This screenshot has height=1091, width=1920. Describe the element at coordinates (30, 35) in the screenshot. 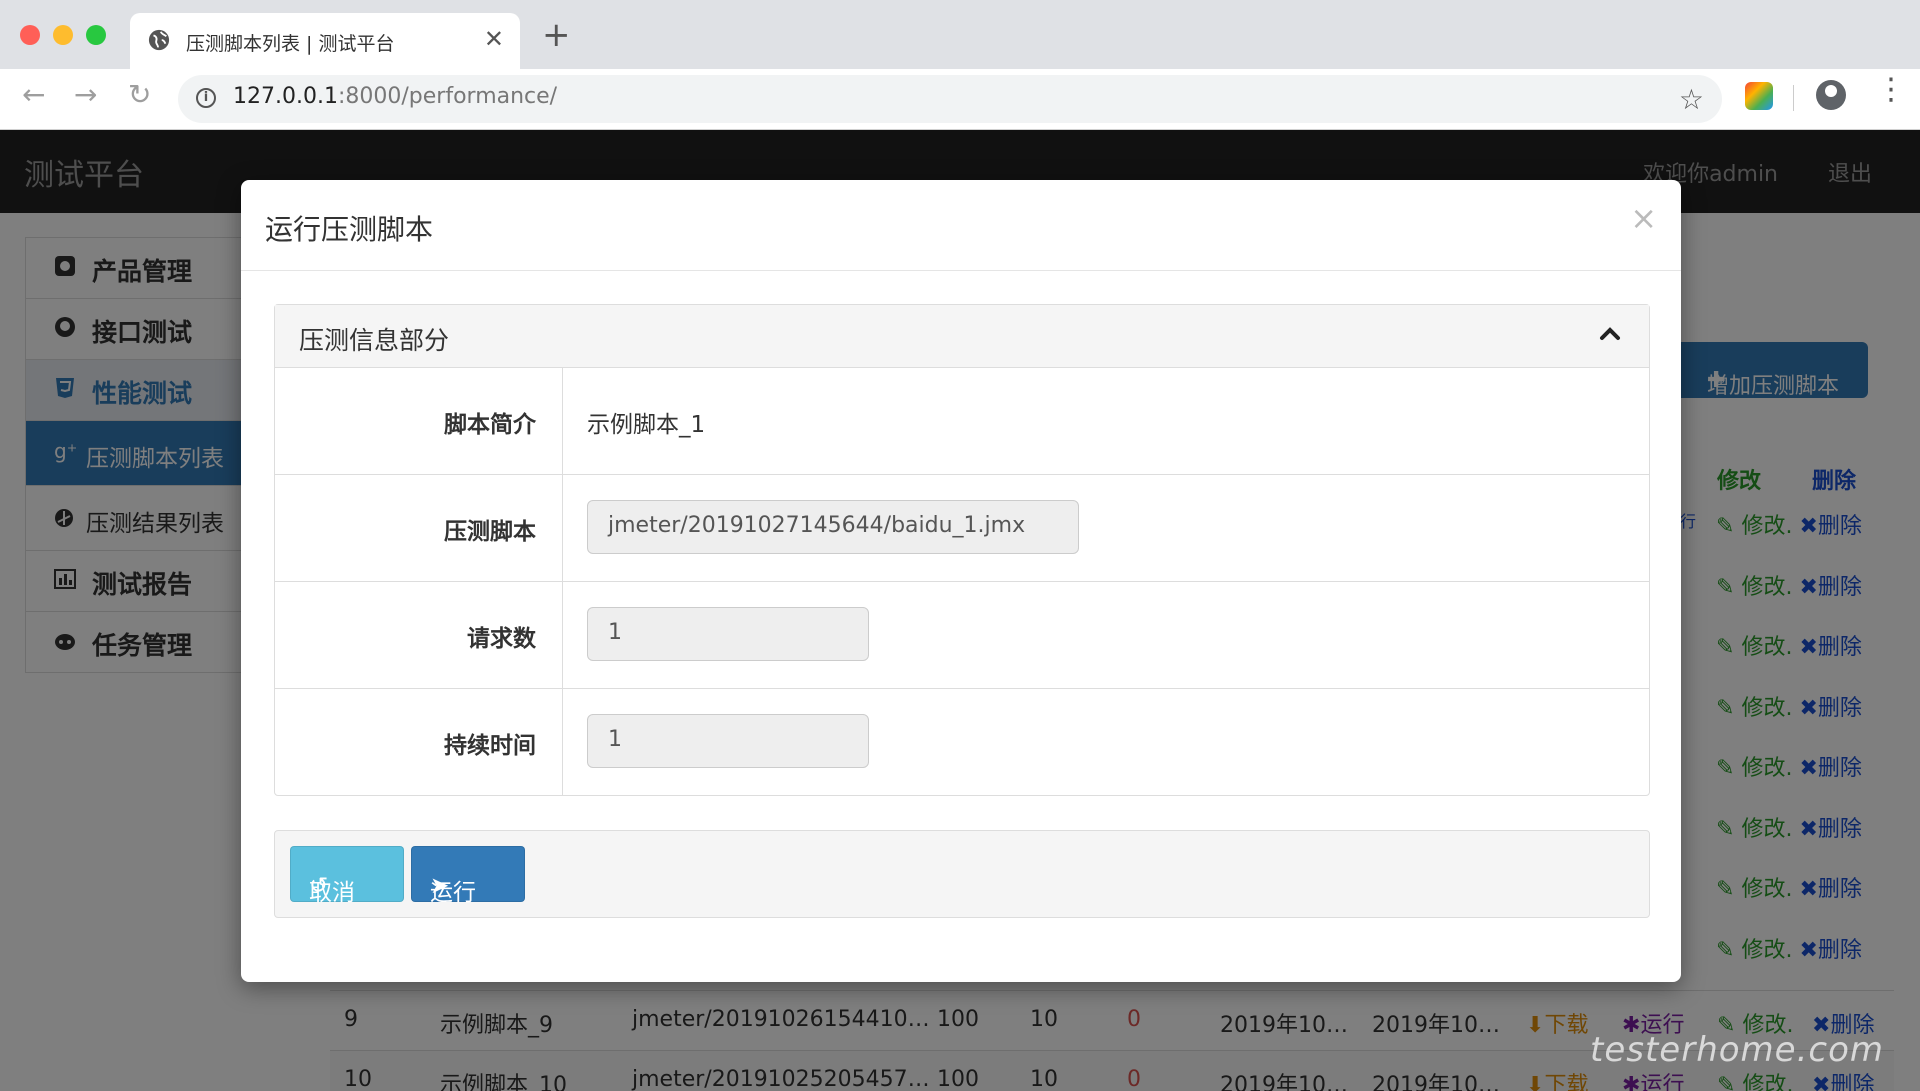

I see `window-close-button` at that location.